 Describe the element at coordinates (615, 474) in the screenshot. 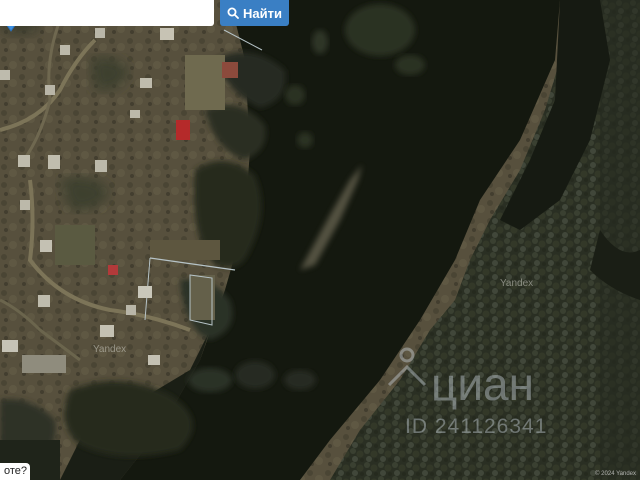

I see `copyright: © 2024 Yandex` at that location.